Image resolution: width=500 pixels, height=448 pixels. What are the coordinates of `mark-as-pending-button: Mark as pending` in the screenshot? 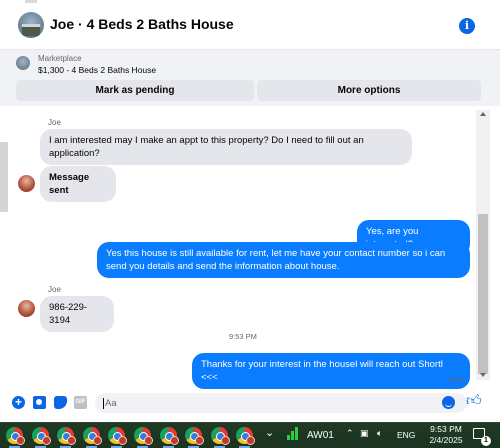 It's located at (135, 90).